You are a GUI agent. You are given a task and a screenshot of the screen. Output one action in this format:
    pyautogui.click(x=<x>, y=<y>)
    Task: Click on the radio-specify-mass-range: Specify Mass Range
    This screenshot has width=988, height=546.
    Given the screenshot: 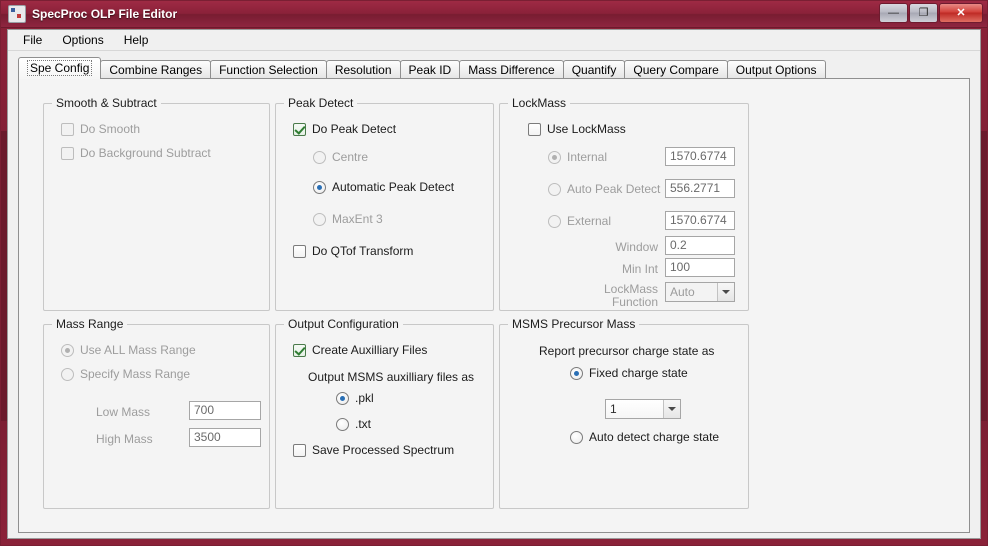 What is the action you would take?
    pyautogui.click(x=125, y=374)
    